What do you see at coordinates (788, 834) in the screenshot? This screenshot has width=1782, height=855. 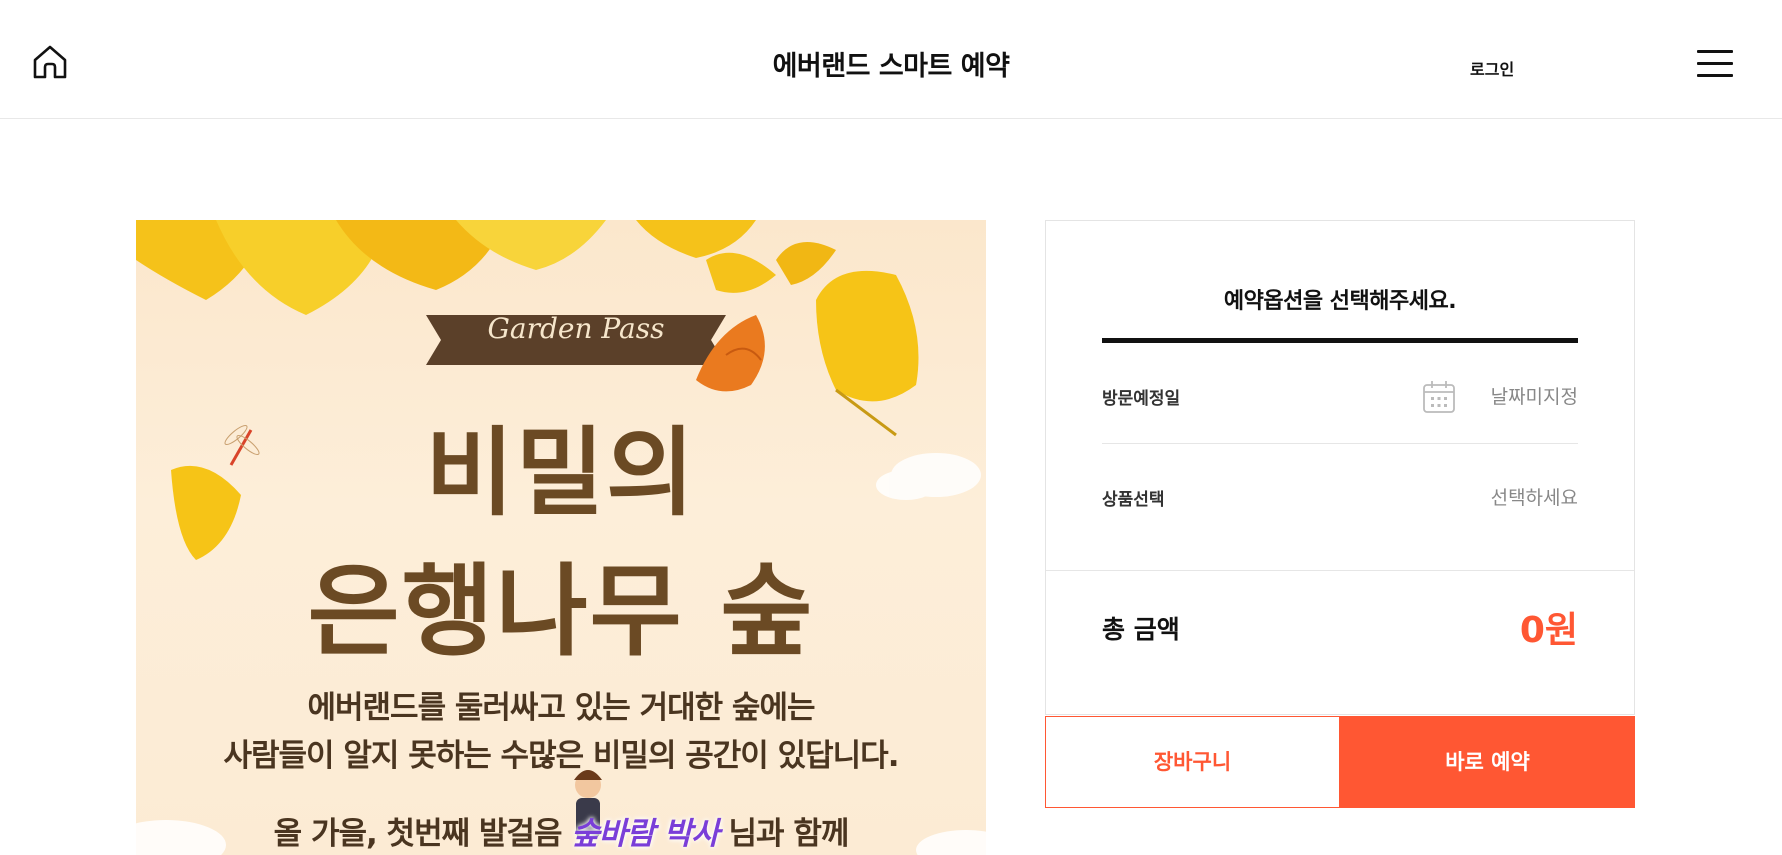 I see `banner-text-suffix: 님과 함께` at bounding box center [788, 834].